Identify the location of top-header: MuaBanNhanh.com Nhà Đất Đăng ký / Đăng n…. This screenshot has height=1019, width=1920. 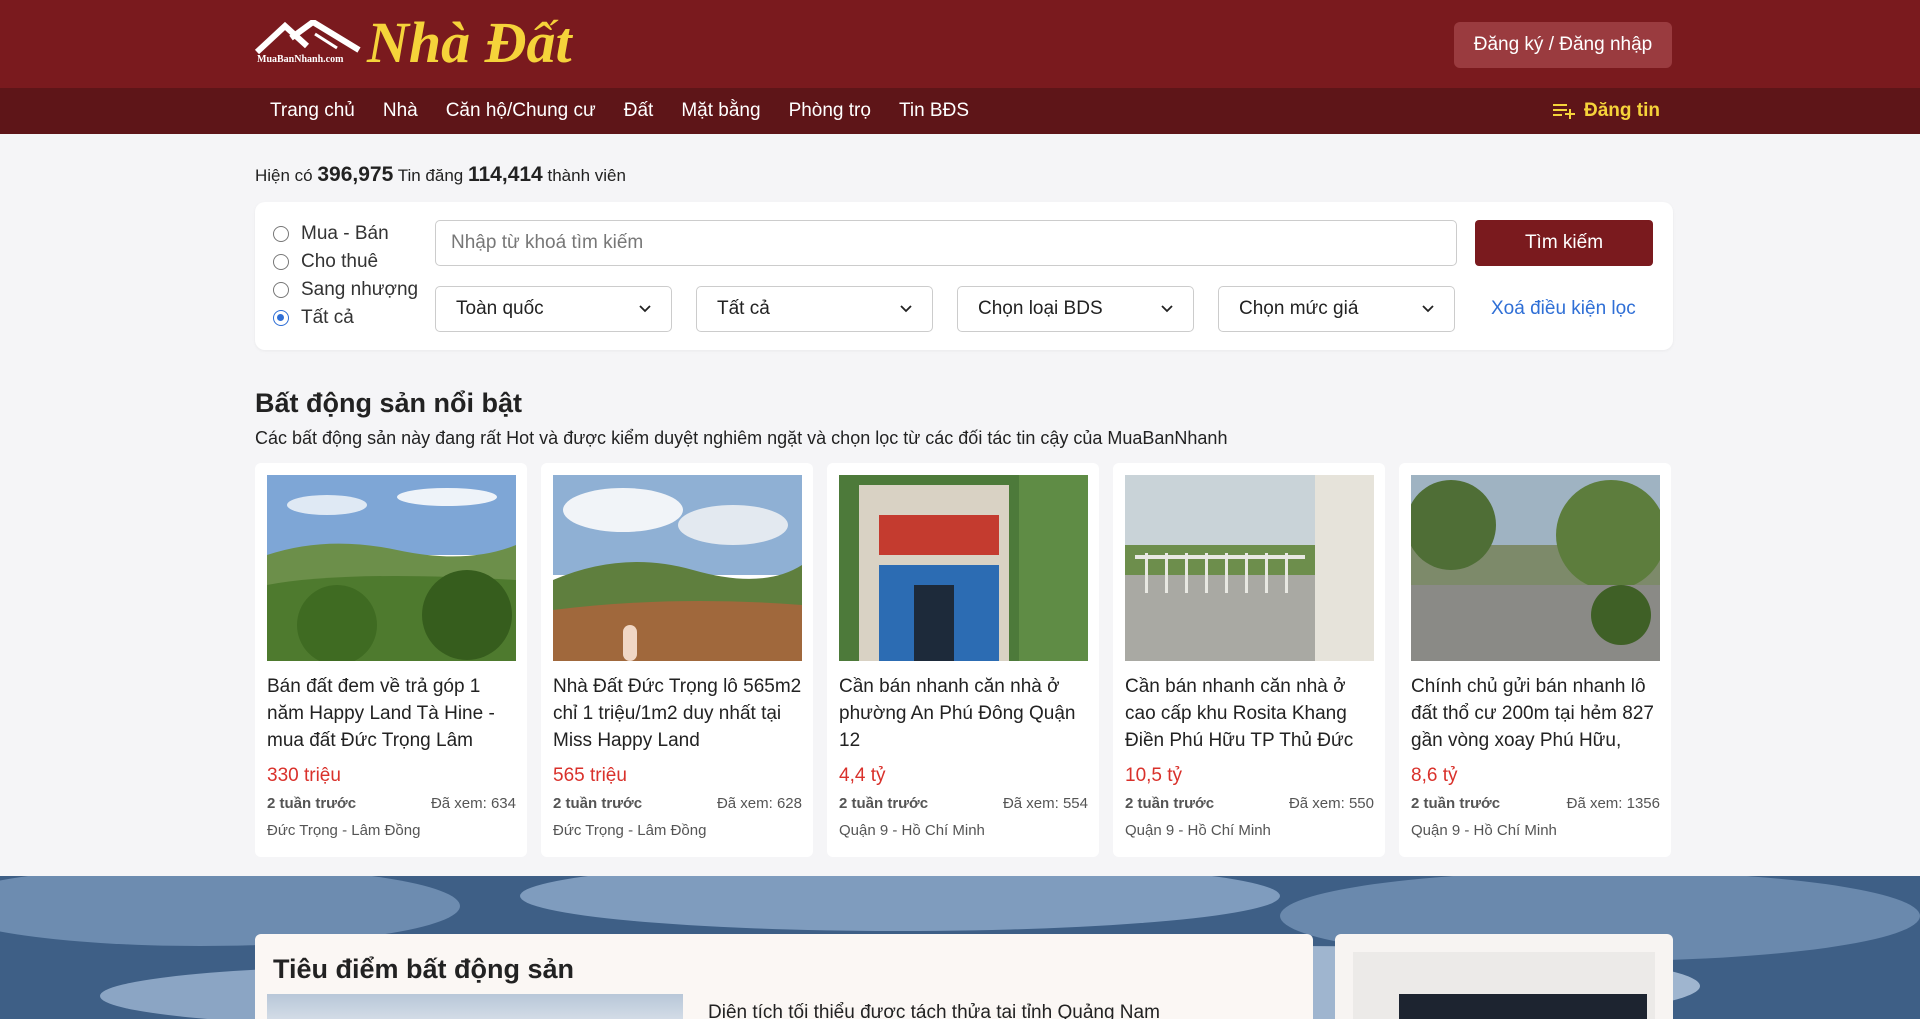
(960, 44).